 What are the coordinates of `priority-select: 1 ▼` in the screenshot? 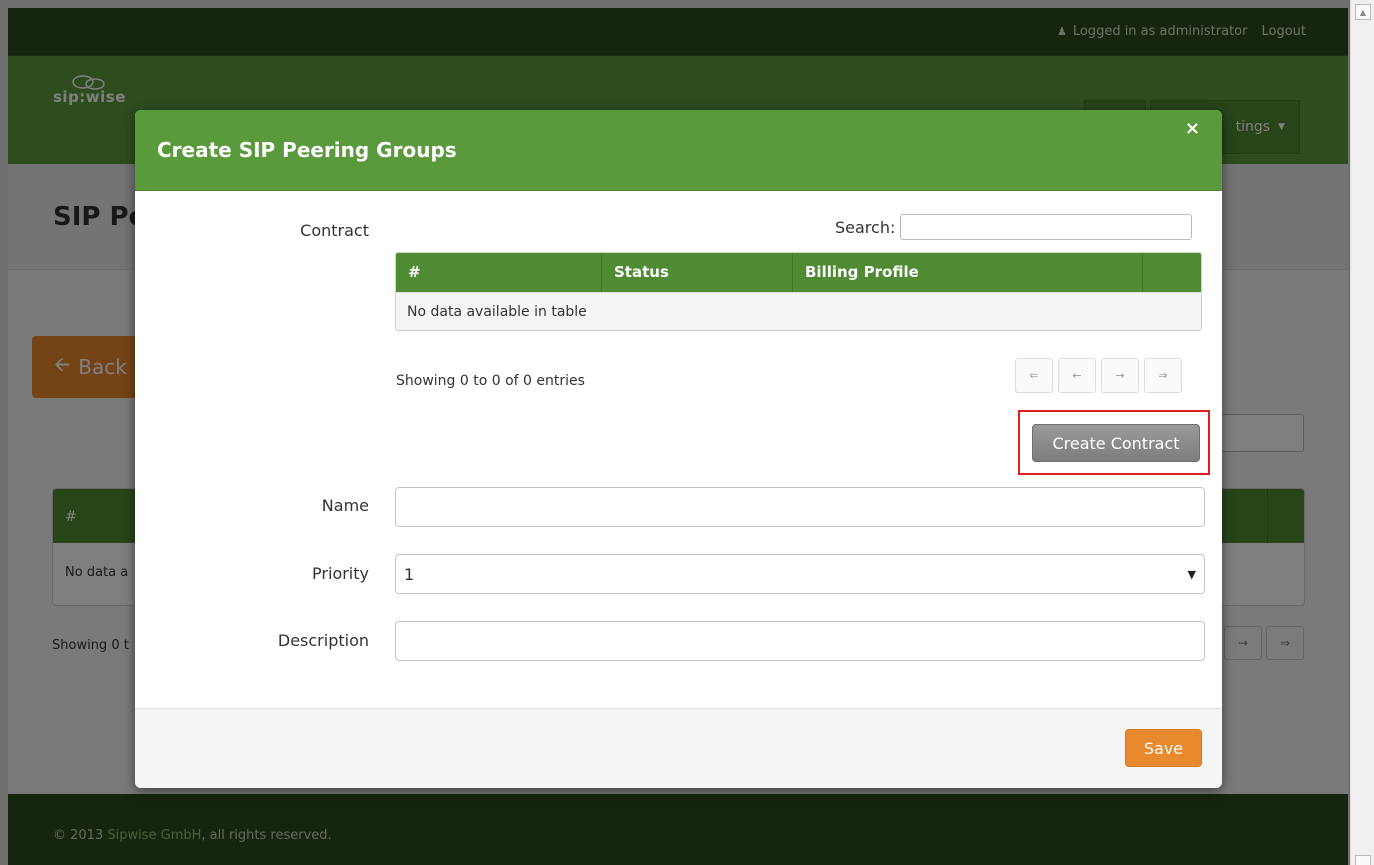 It's located at (800, 574).